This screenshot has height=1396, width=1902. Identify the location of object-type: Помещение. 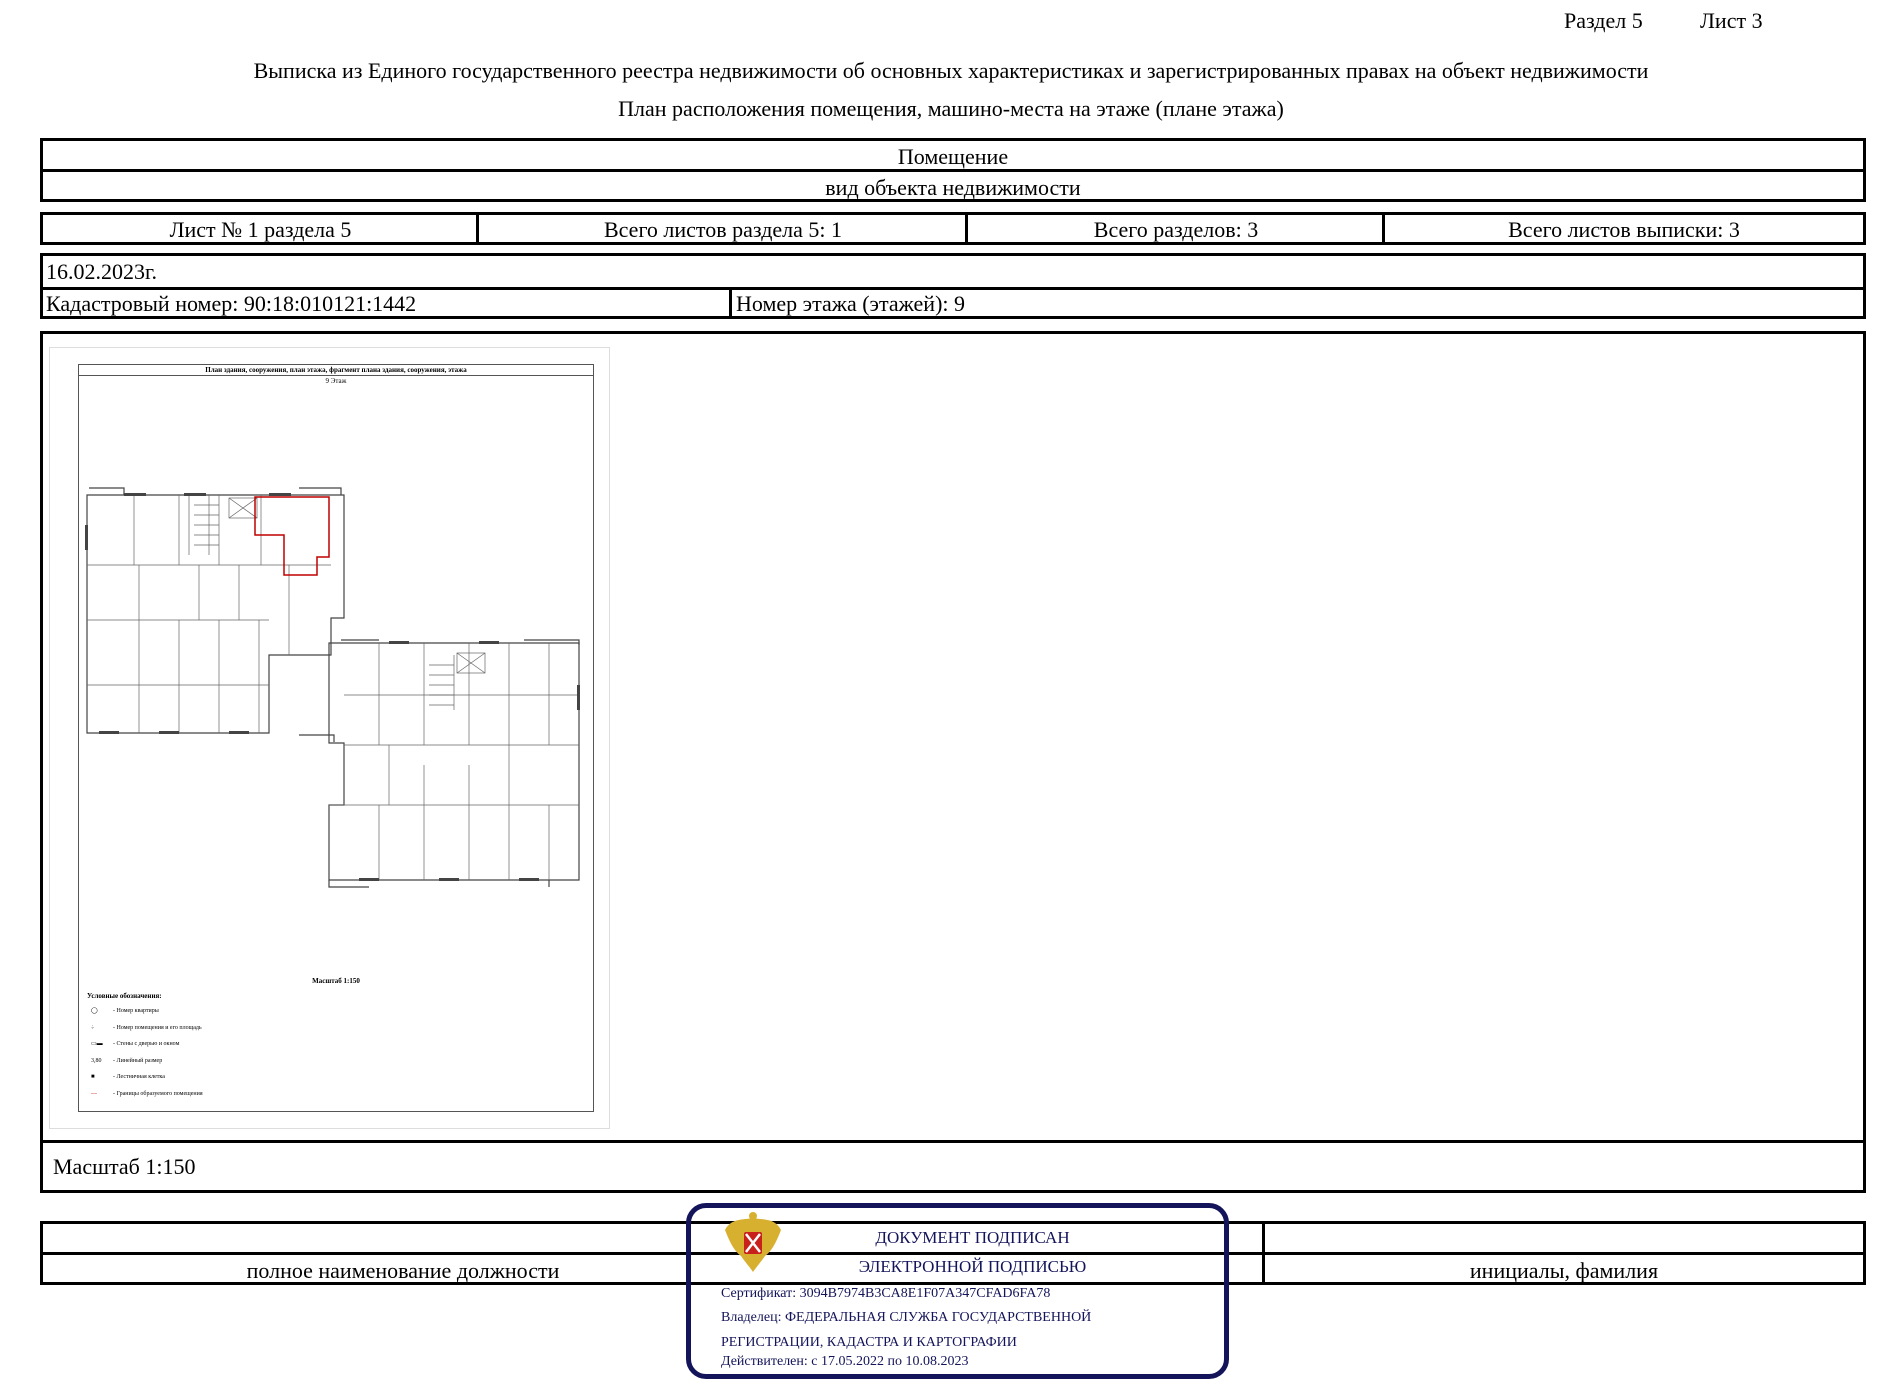
(953, 156).